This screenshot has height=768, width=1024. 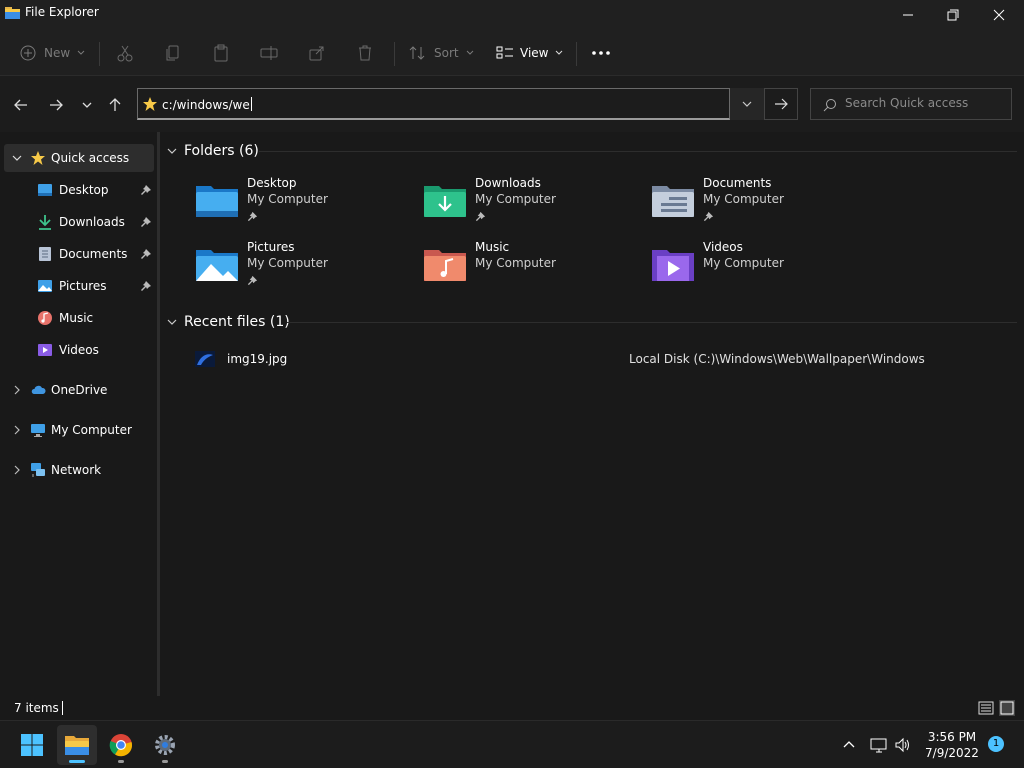 I want to click on sidebar-item-network: Network, so click(x=79, y=470).